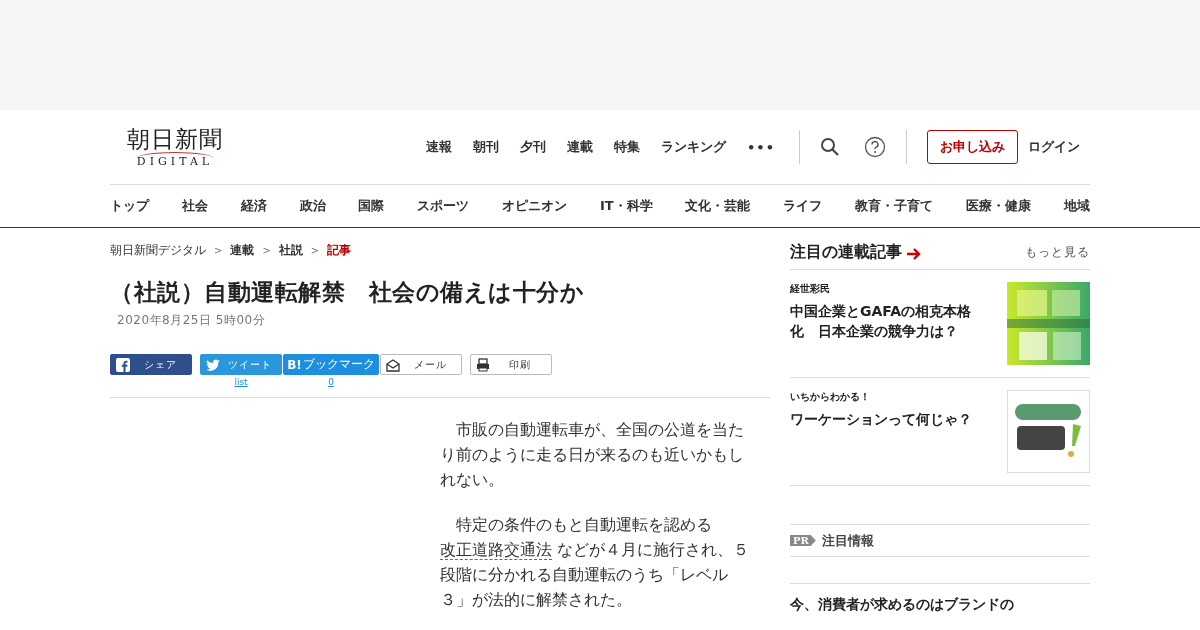  I want to click on category-link: IT・科学, so click(626, 206).